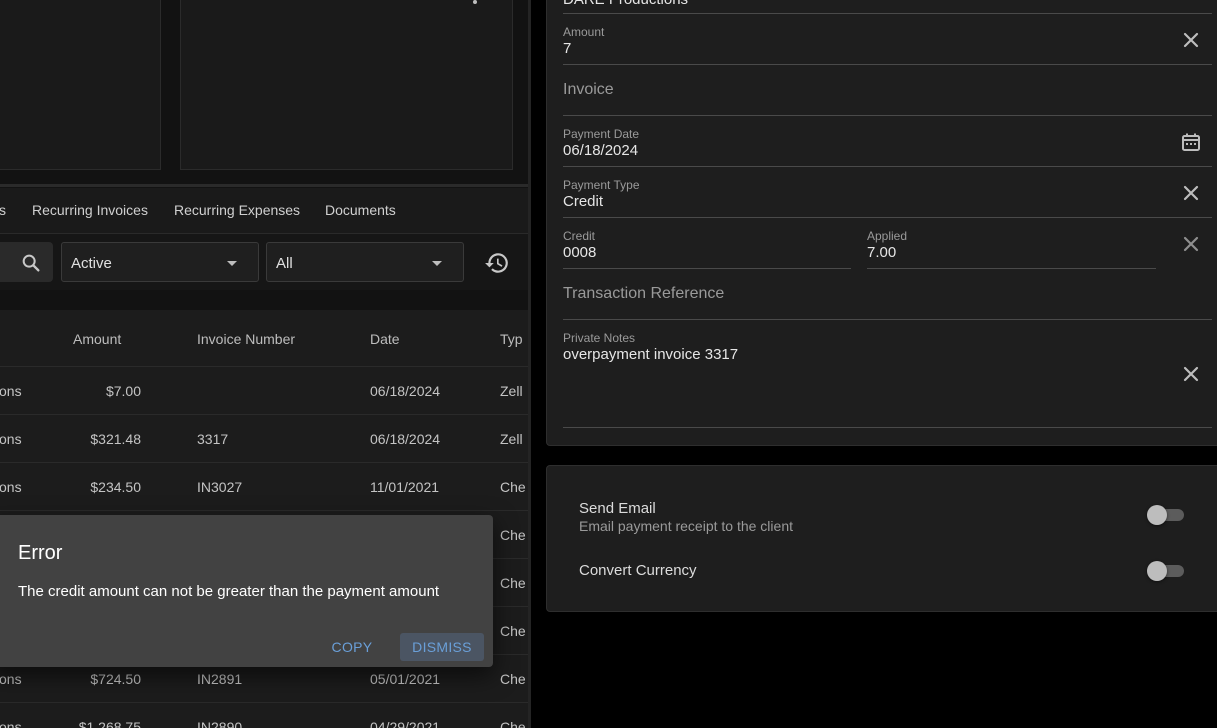 This screenshot has width=1217, height=728. Describe the element at coordinates (405, 487) in the screenshot. I see `cell-date: 11/01/2021` at that location.